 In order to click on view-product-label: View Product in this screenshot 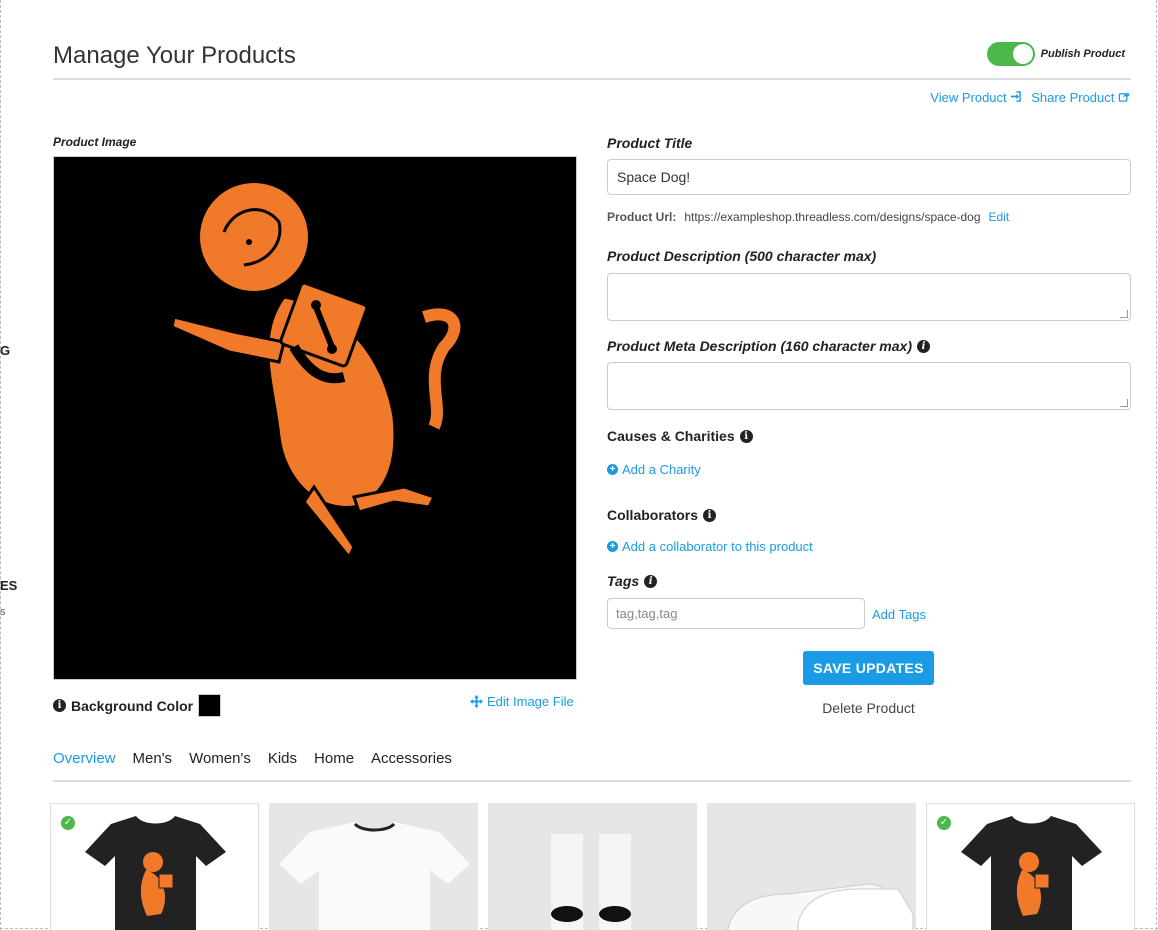, I will do `click(968, 97)`.